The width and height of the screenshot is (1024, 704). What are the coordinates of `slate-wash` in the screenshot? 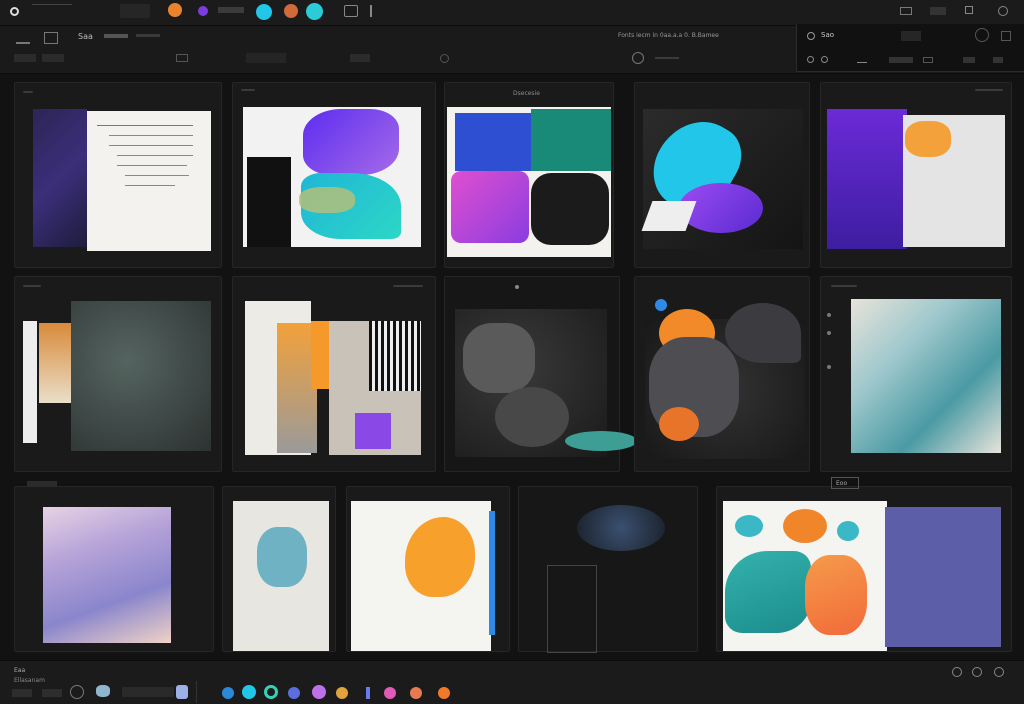 It's located at (141, 376).